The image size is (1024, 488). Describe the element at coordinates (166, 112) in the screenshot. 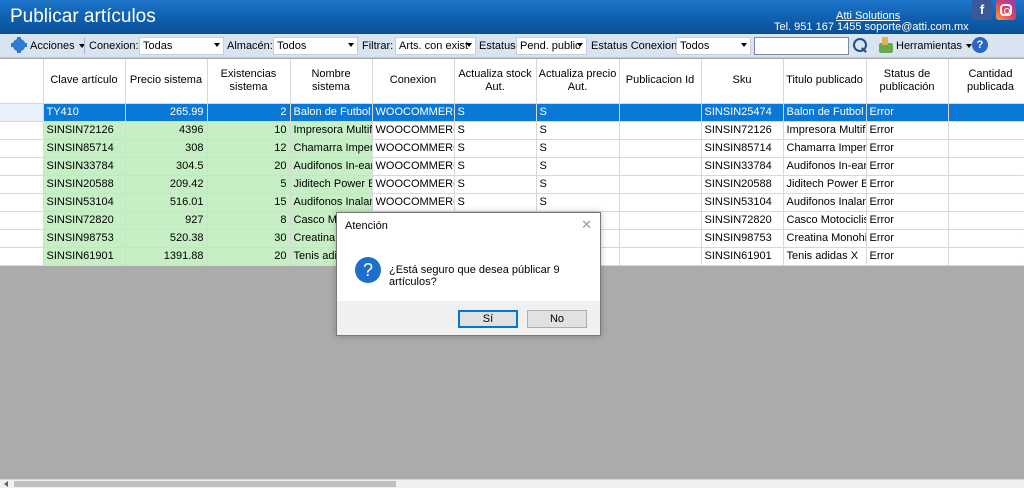

I see `table-cell: 265.99` at that location.